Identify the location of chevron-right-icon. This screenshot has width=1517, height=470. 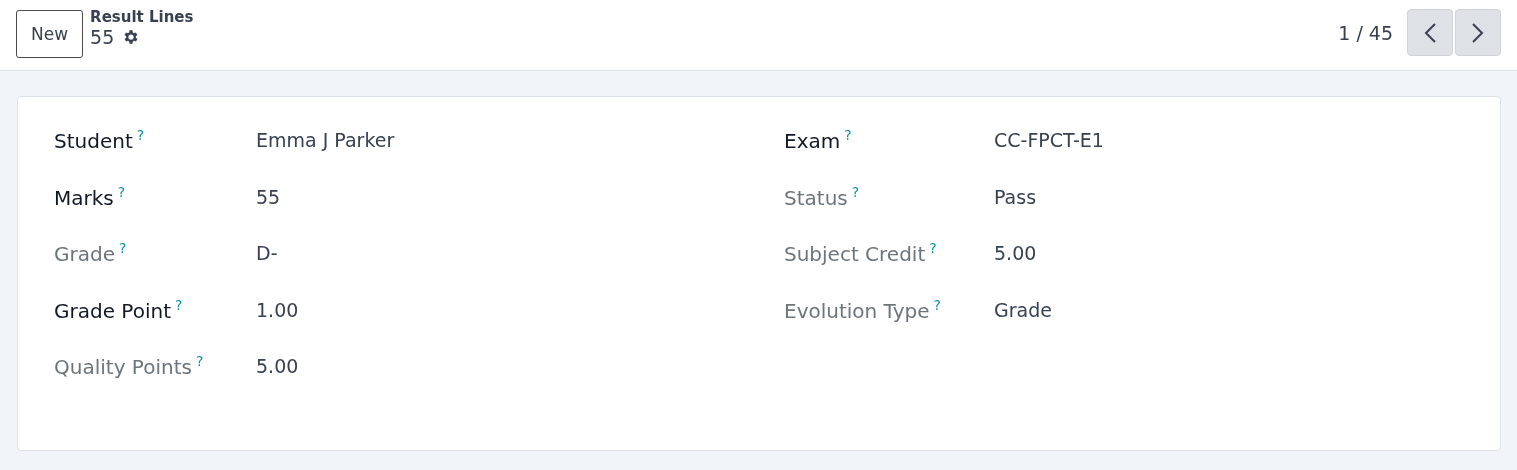
(1478, 32).